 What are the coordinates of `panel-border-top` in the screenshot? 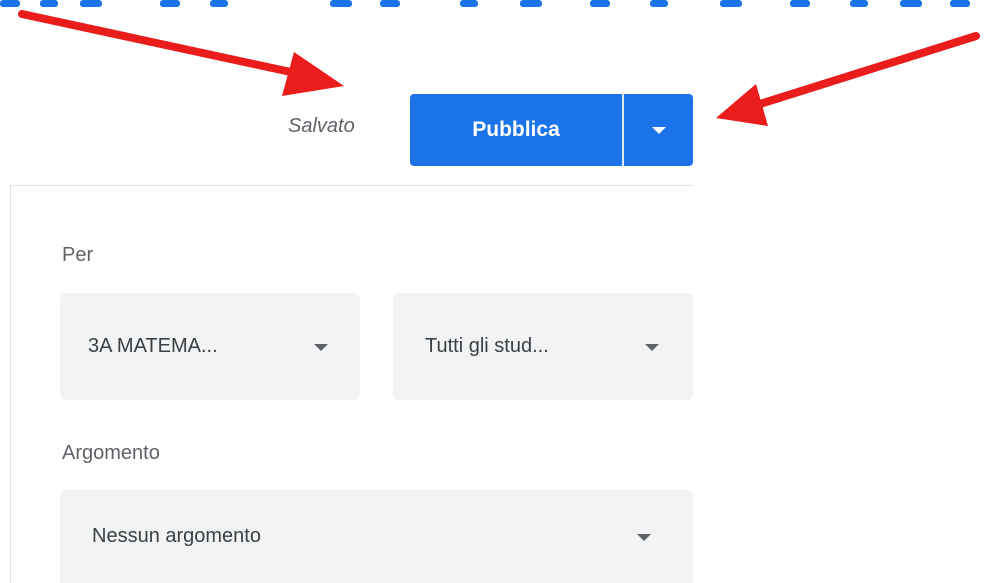 It's located at (351, 185).